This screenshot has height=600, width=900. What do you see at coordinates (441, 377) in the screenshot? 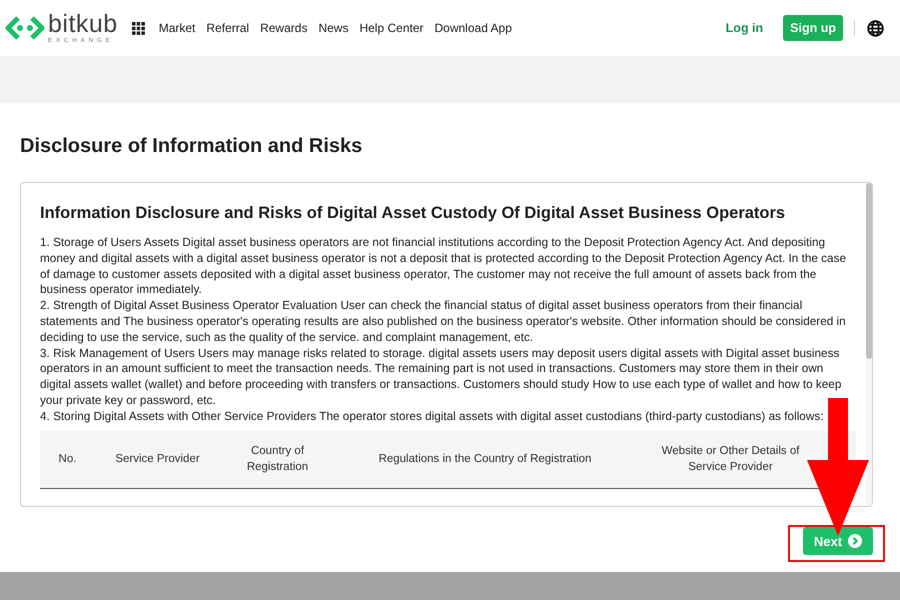
I see `paragraph: 3. Risk Management of Users Users may manage risks related to storage. digital assets users may deposit users digital assets with Digital asset business operators in an amount sufficient to meet the transaction needs. The remaining part is not used in transactions. Customers may store them in their own digital assets wallet (wallet) and before proceeding with transfers or transactions. Customers should study How to use each type of wallet and how to keep your private key or password, etc.` at bounding box center [441, 377].